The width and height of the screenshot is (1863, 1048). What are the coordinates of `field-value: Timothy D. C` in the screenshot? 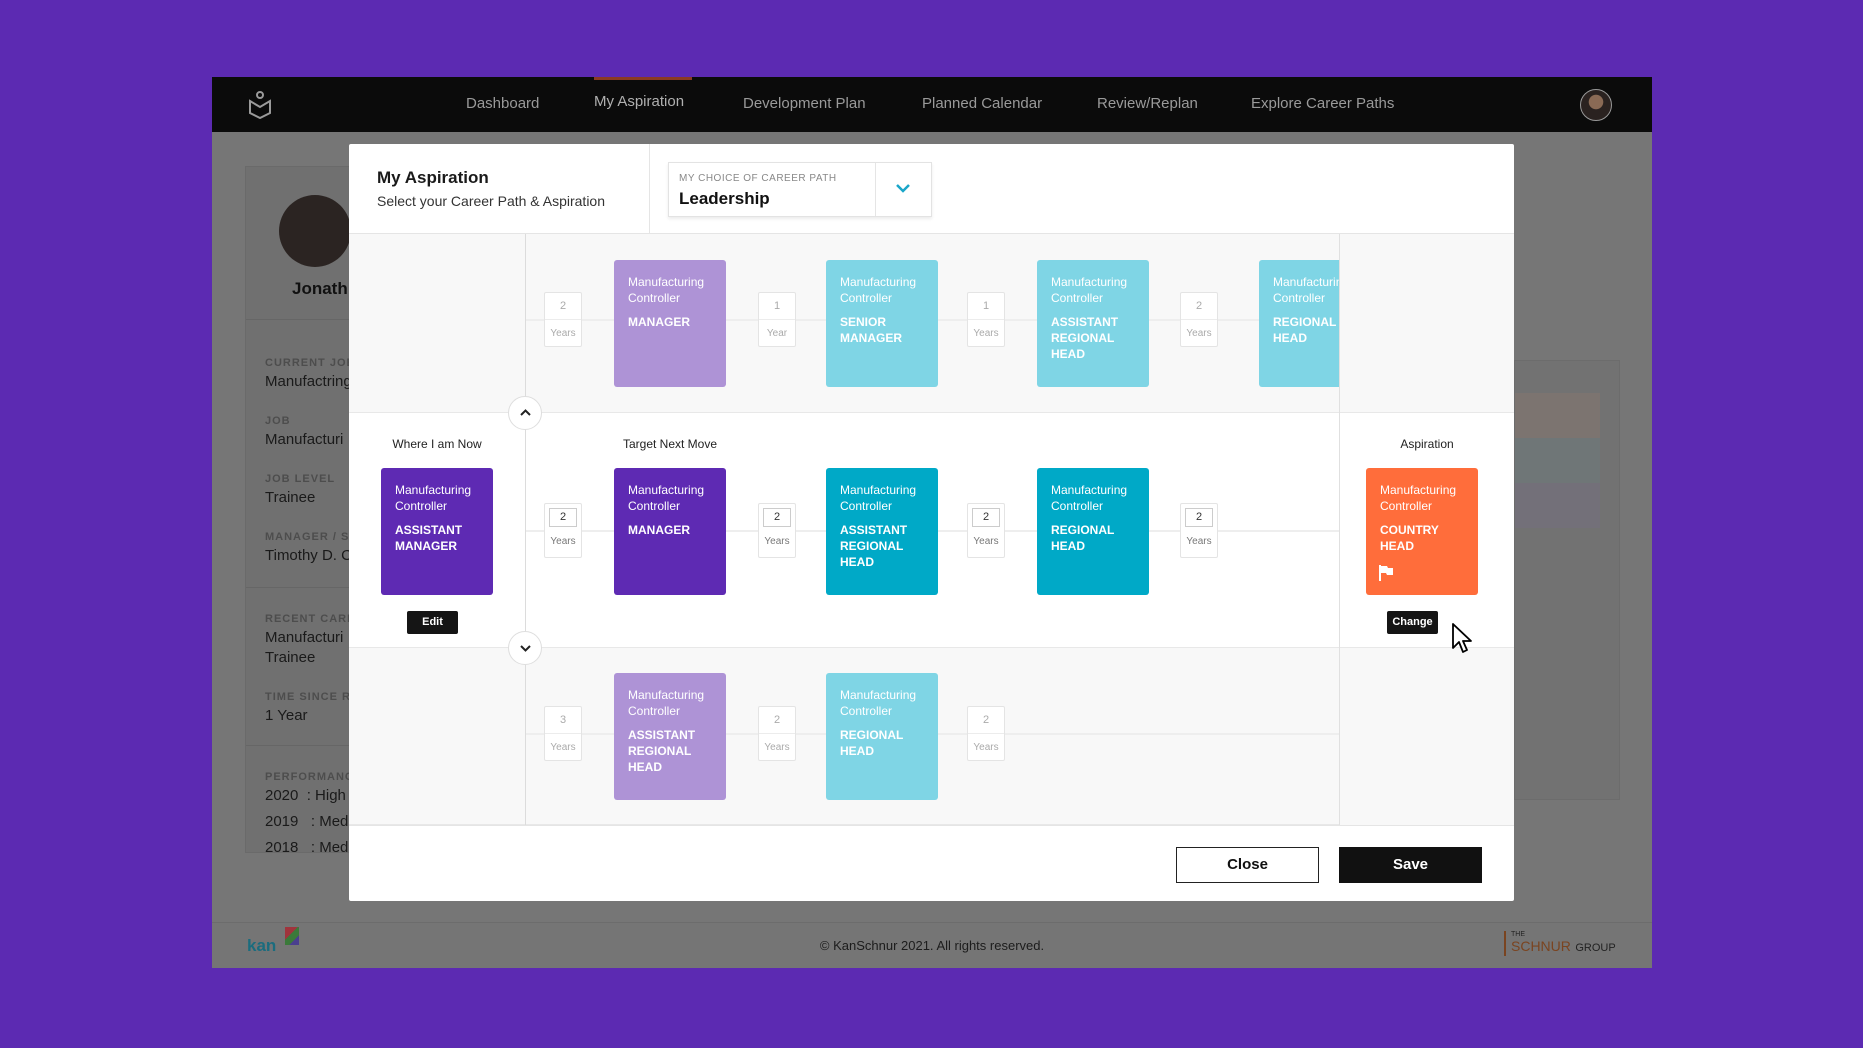 It's located at (308, 555).